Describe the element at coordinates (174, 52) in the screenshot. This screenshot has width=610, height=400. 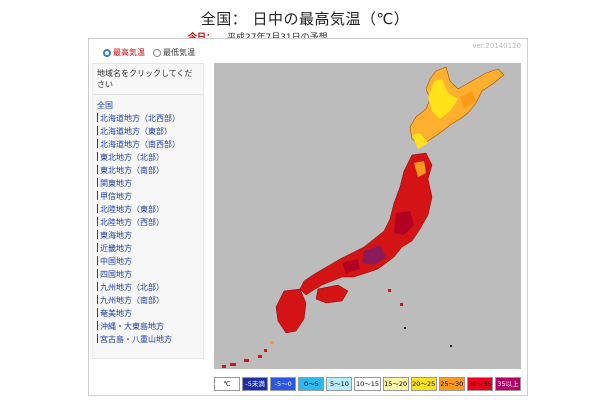
I see `radio-low-temp: 最低気温` at that location.